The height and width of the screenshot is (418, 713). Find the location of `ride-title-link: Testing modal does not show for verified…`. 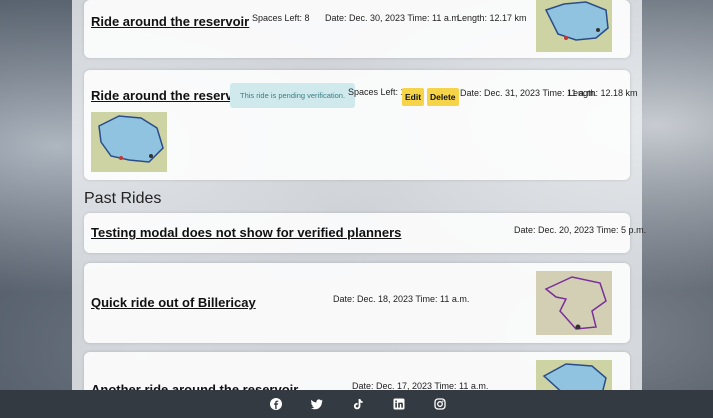

ride-title-link: Testing modal does not show for verified… is located at coordinates (246, 232).